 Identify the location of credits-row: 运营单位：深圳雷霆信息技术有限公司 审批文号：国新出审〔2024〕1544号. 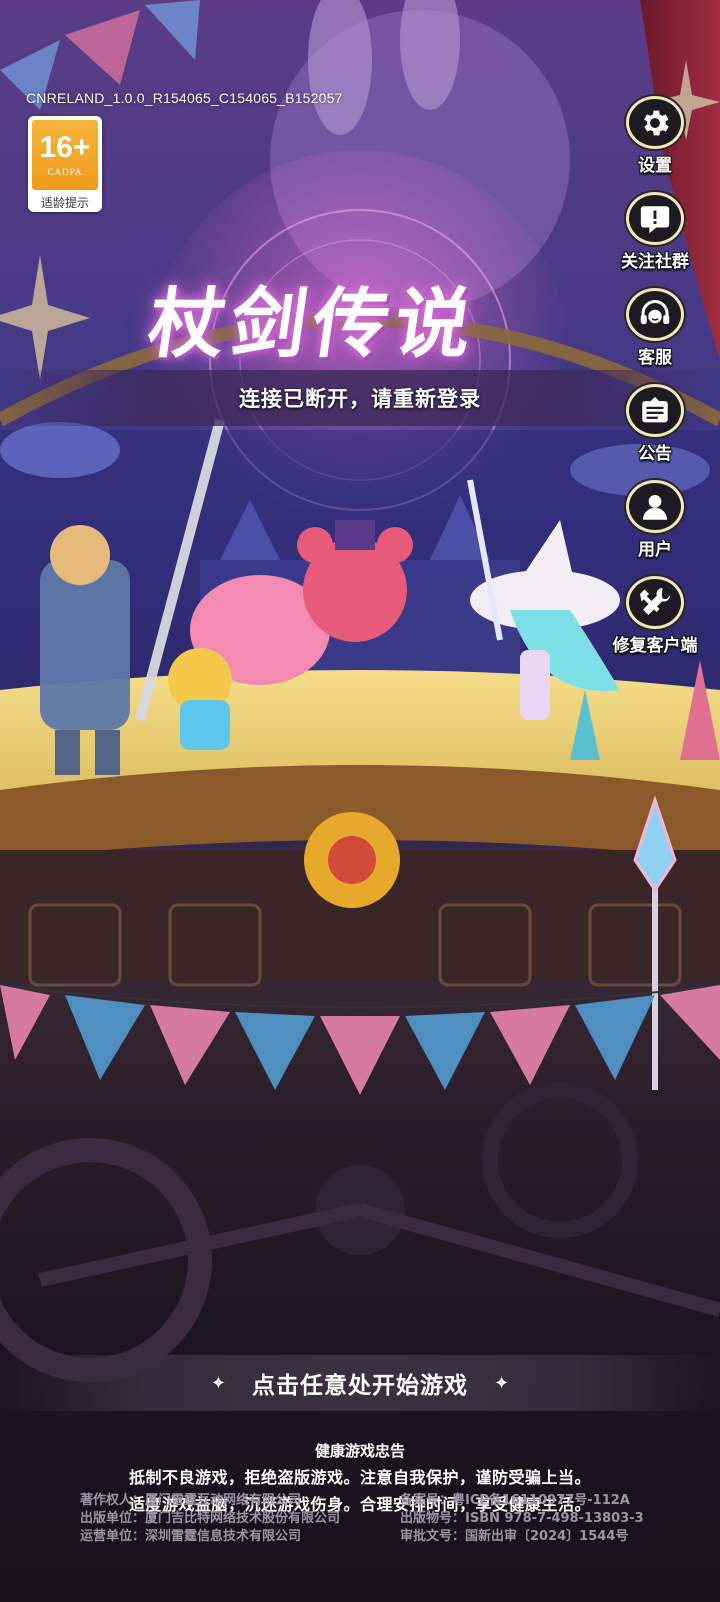
(365, 1537).